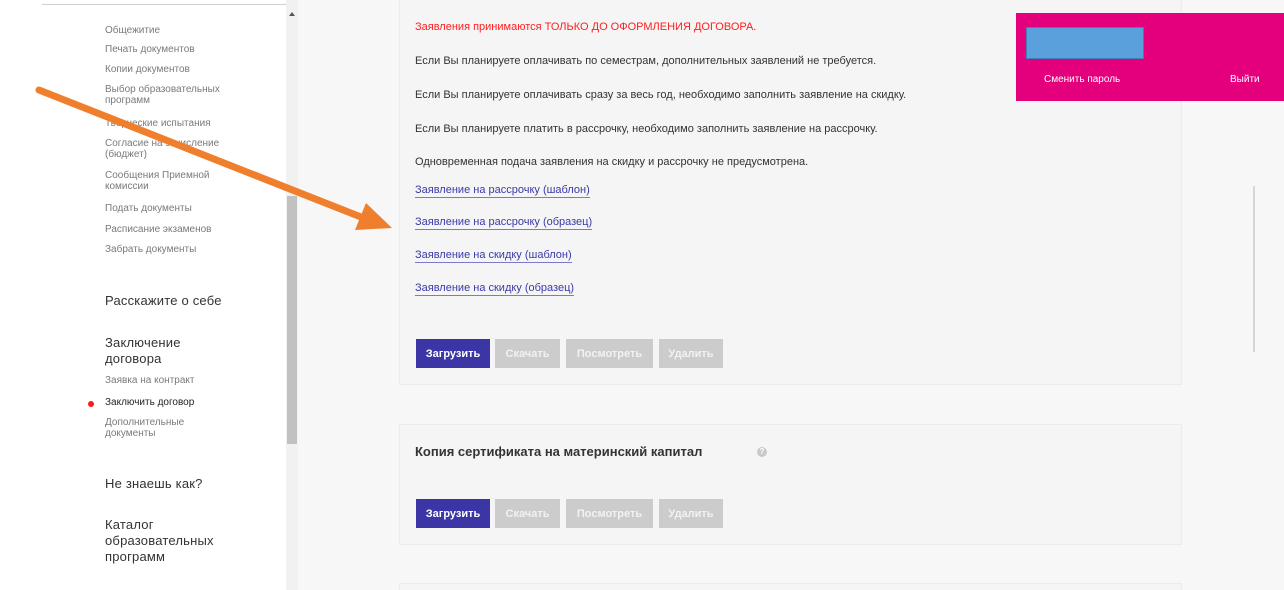 The width and height of the screenshot is (1284, 590). Describe the element at coordinates (609, 353) in the screenshot. I see `view-button: Посмотреть` at that location.